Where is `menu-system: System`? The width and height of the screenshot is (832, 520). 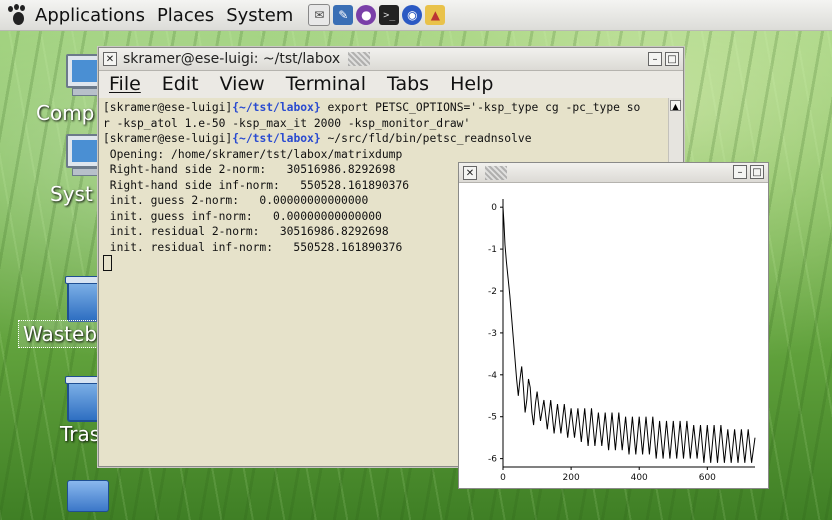 menu-system: System is located at coordinates (259, 15).